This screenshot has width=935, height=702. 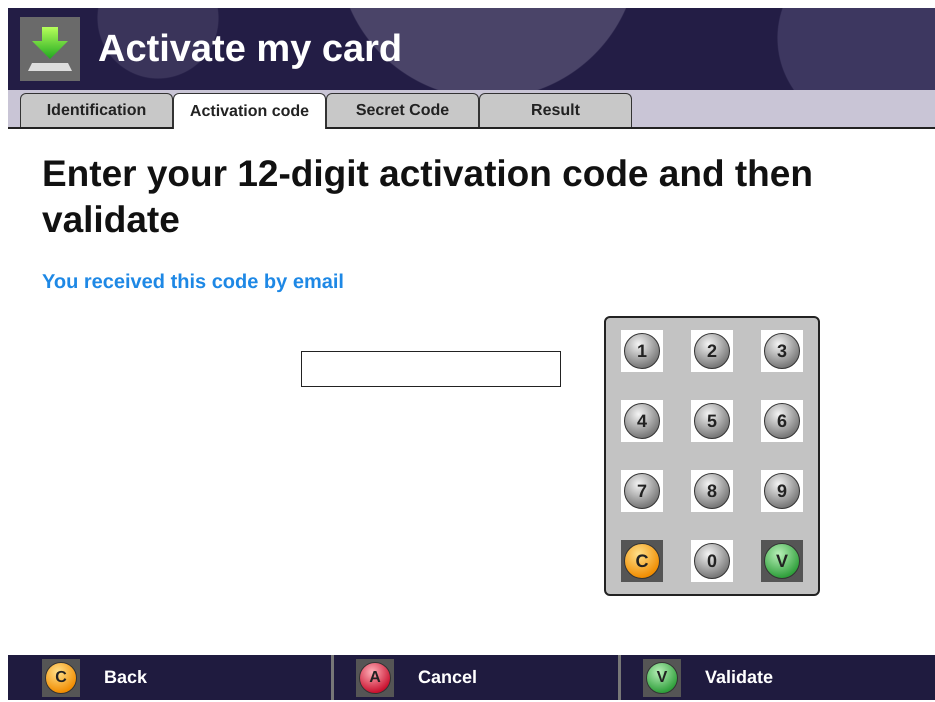 What do you see at coordinates (402, 110) in the screenshot?
I see `tab: Secret Code` at bounding box center [402, 110].